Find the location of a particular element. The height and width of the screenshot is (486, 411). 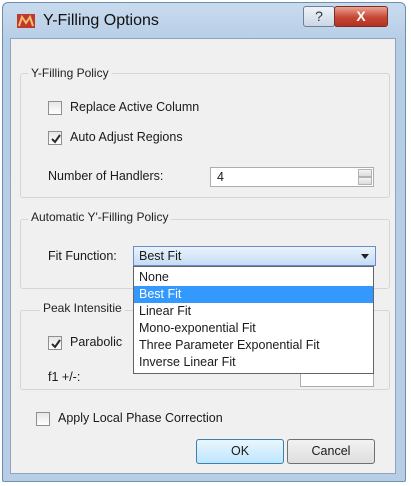

y-filling-policy-title: Y-Filling Policy is located at coordinates (70, 73).